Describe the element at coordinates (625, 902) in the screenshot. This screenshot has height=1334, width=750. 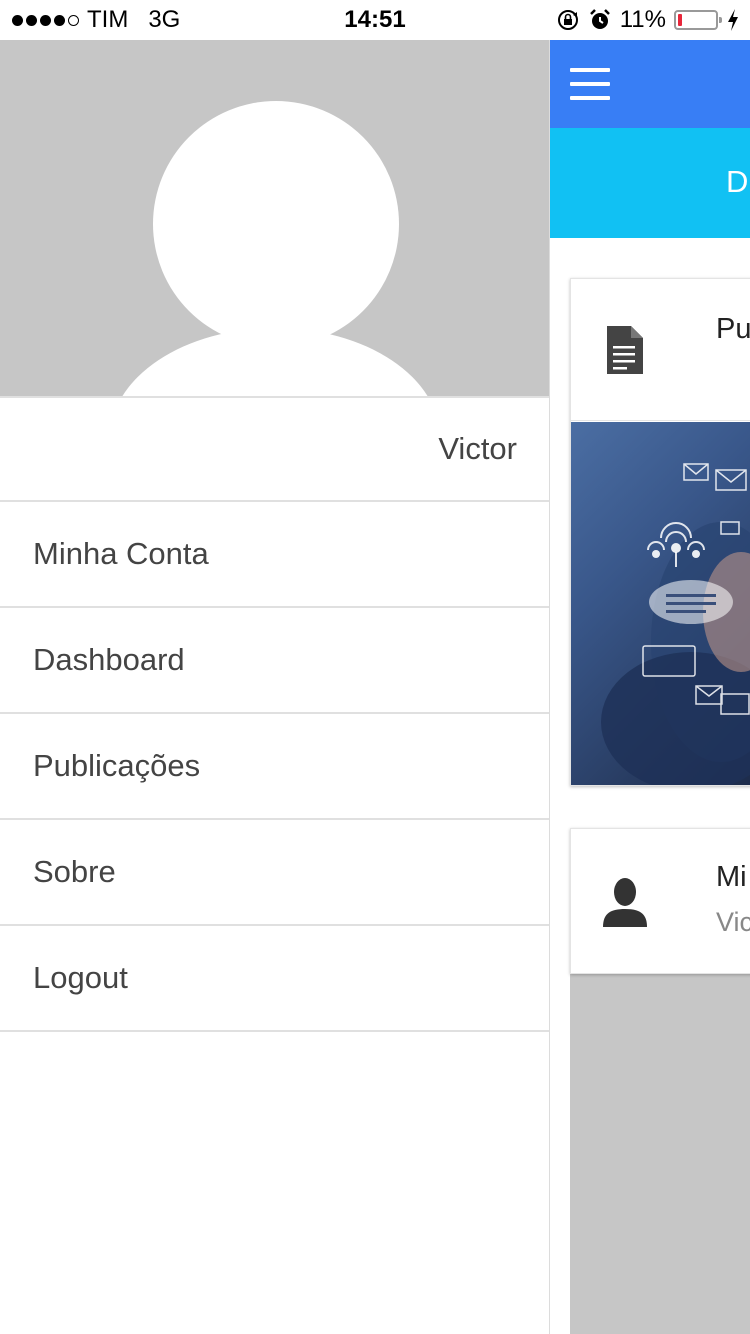
I see `person-icon` at that location.